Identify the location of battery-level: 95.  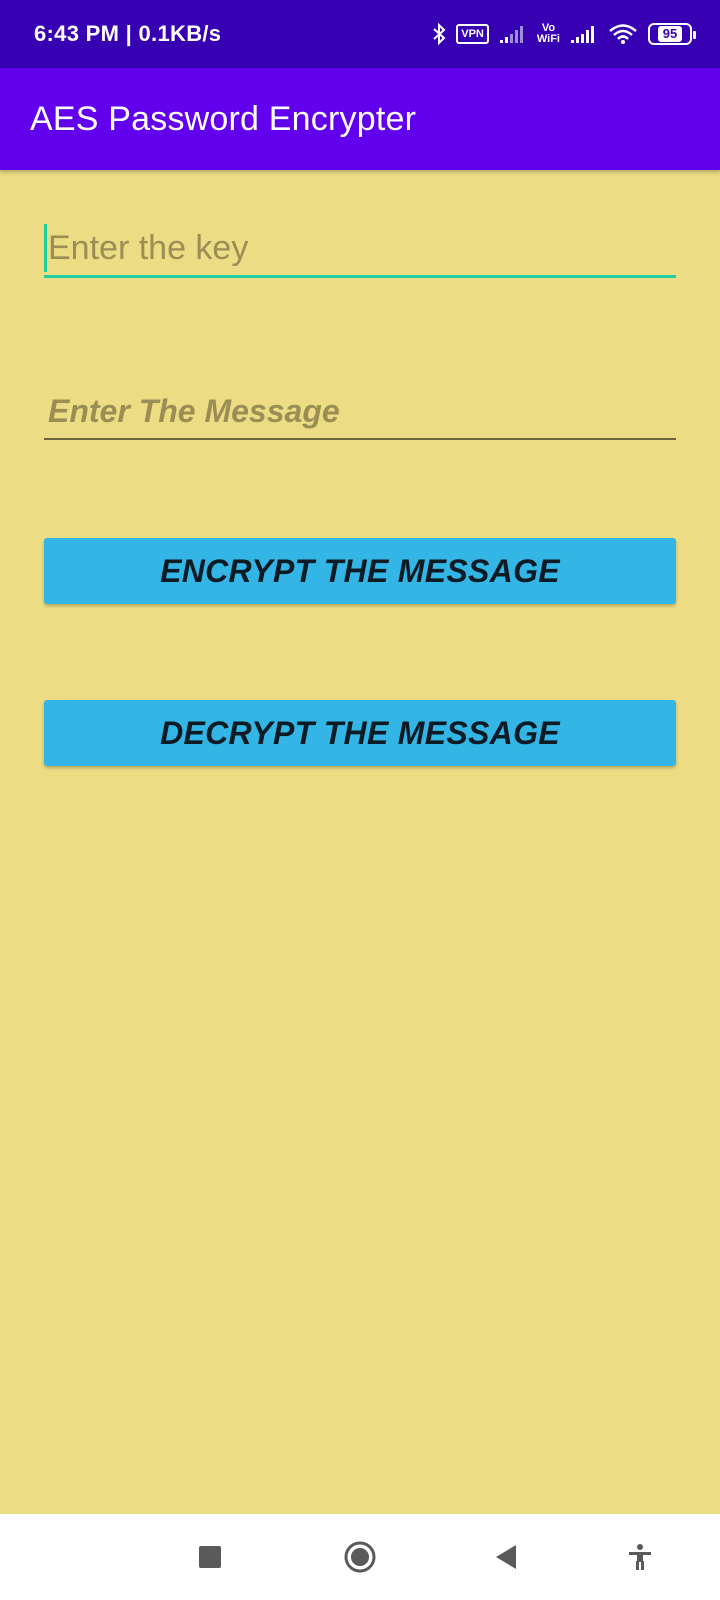
(670, 34).